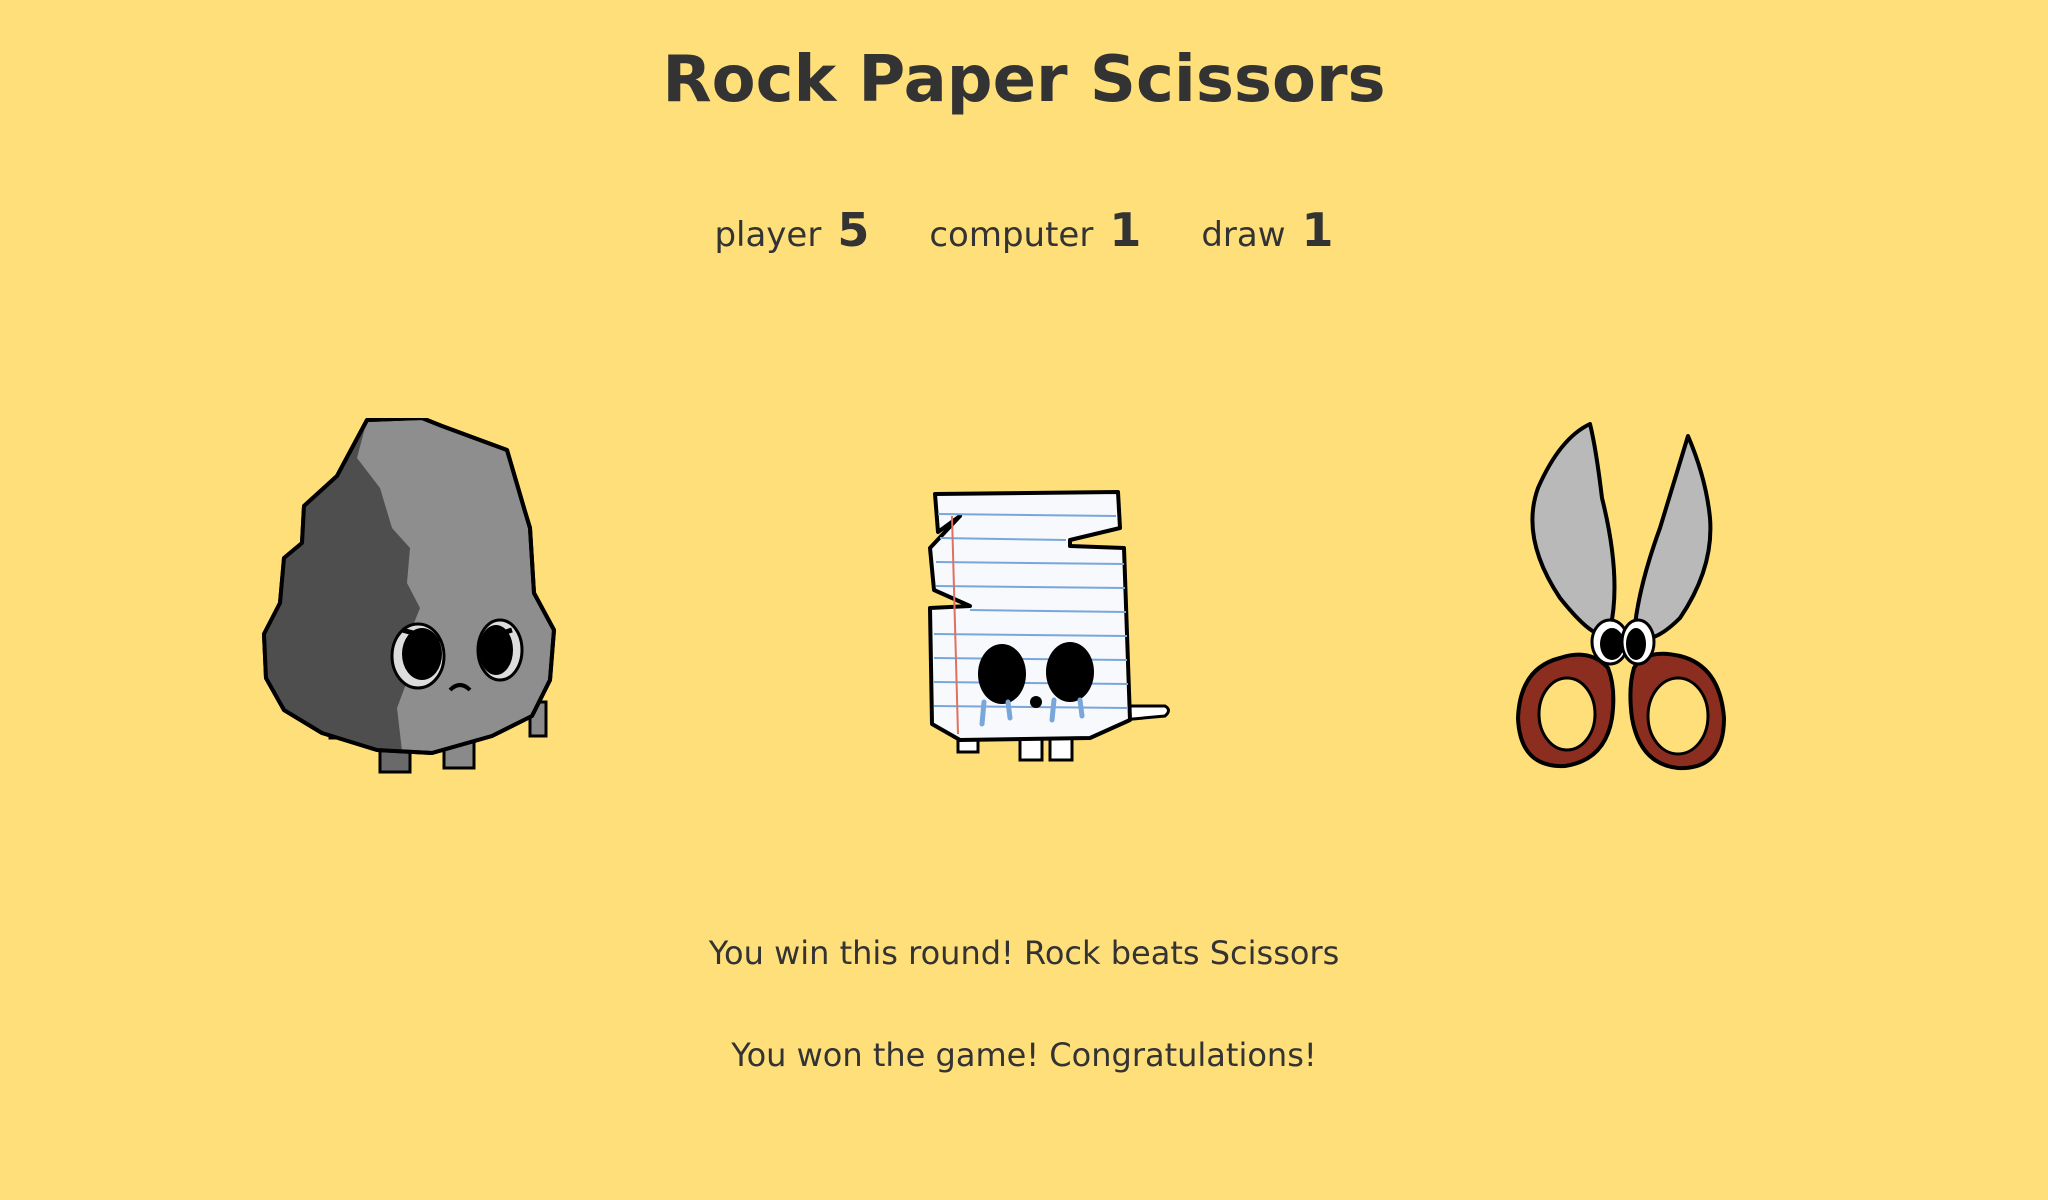 The width and height of the screenshot is (2048, 1200). What do you see at coordinates (1024, 953) in the screenshot?
I see `round-result-message: You win this round! Rock beats Scissors` at bounding box center [1024, 953].